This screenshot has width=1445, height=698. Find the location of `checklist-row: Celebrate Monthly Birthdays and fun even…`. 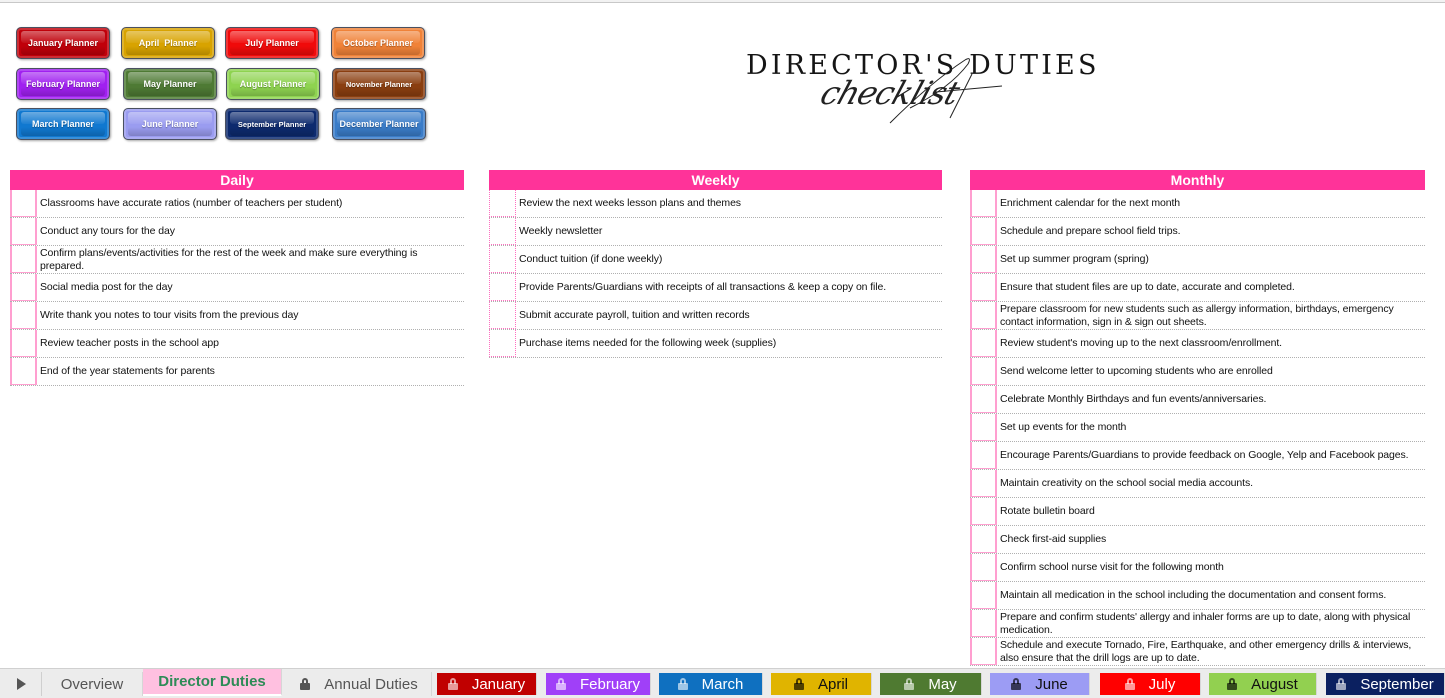

checklist-row: Celebrate Monthly Birthdays and fun even… is located at coordinates (1197, 400).